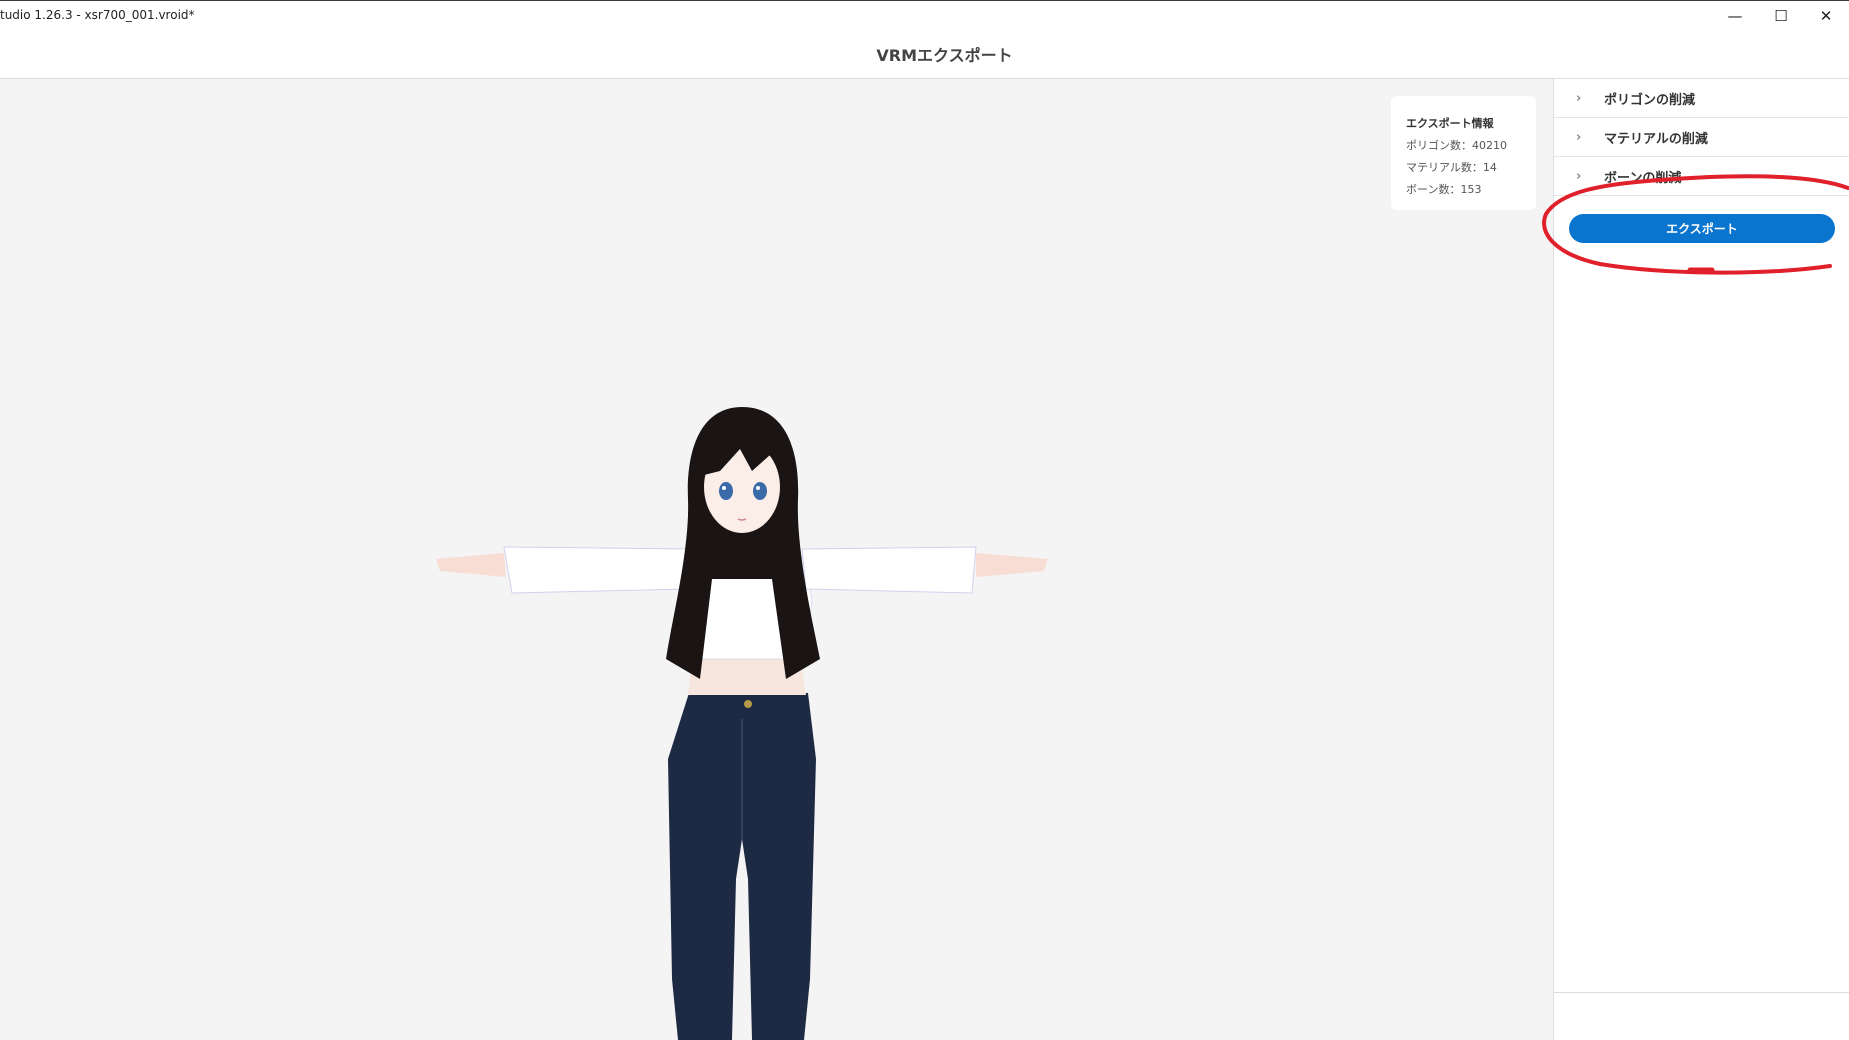 The image size is (1849, 1040). What do you see at coordinates (1702, 228) in the screenshot?
I see `export-button: エクスポート` at bounding box center [1702, 228].